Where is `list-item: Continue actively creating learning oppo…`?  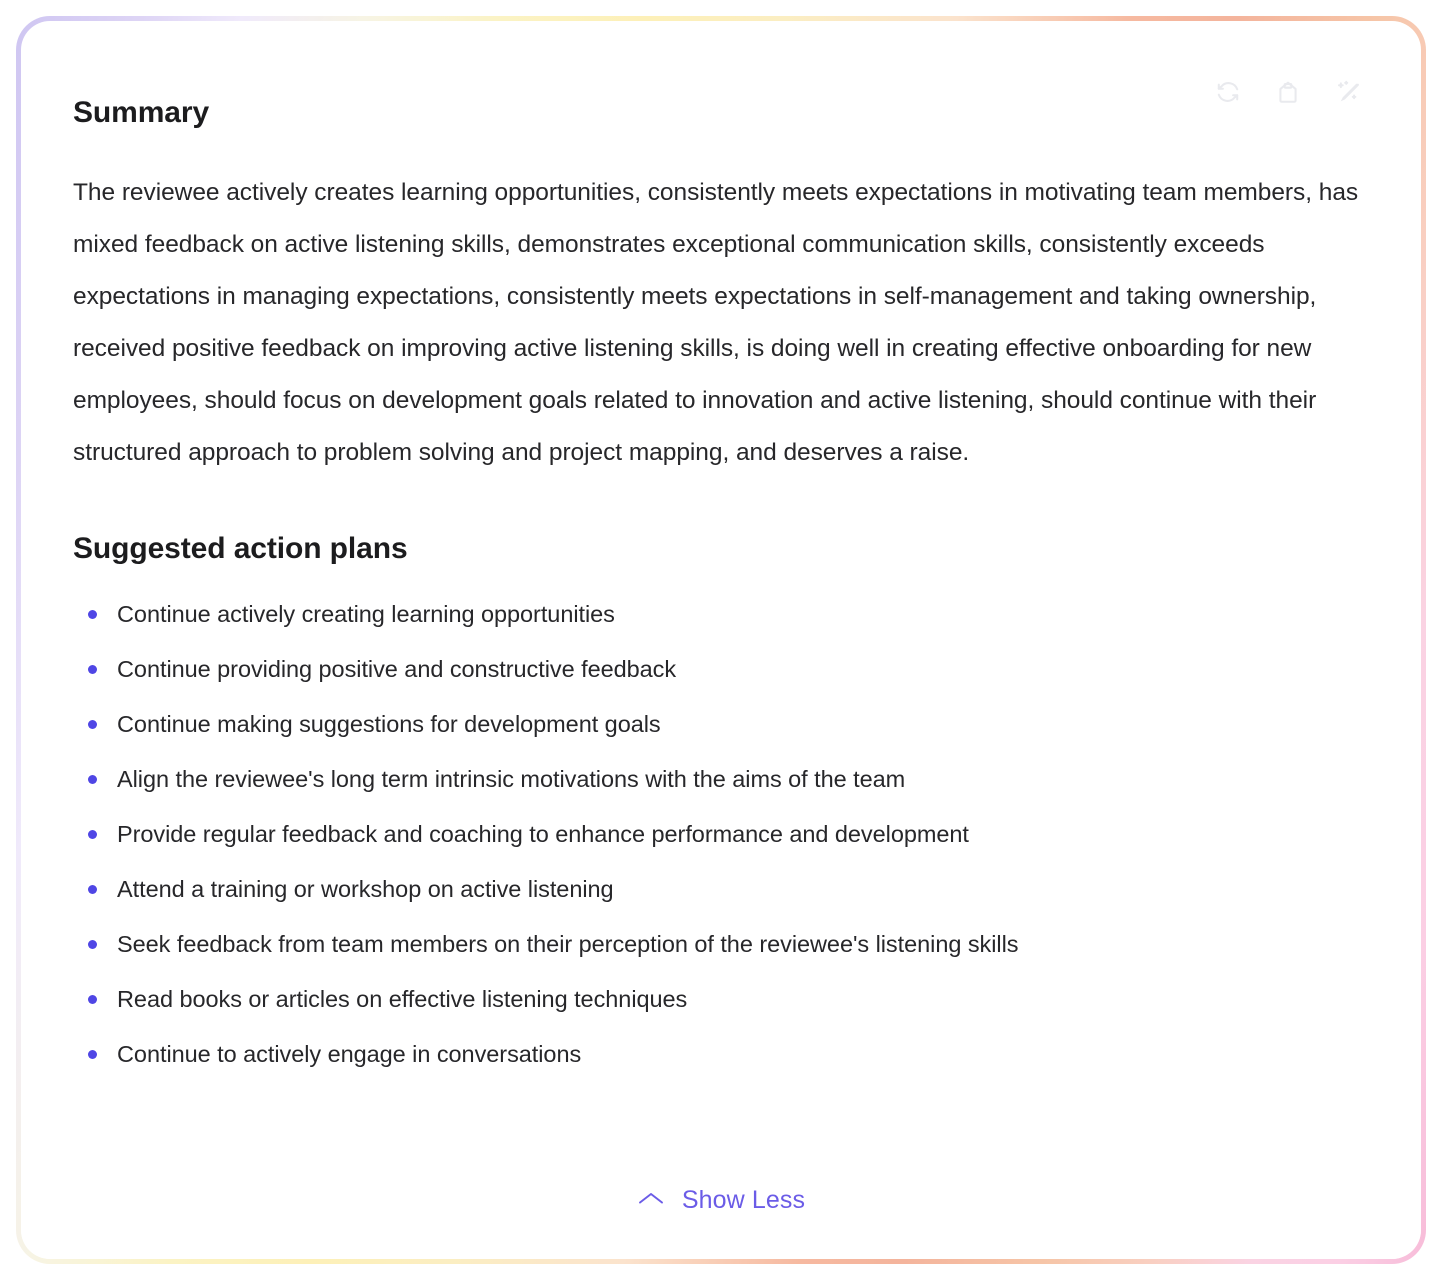
list-item: Continue actively creating learning oppo… is located at coordinates (729, 614).